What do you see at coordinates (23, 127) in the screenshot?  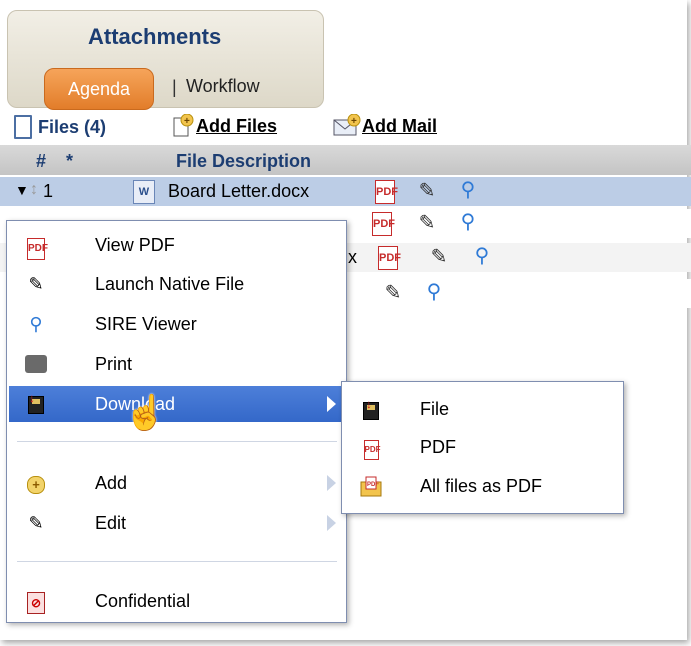 I see `document-icon` at bounding box center [23, 127].